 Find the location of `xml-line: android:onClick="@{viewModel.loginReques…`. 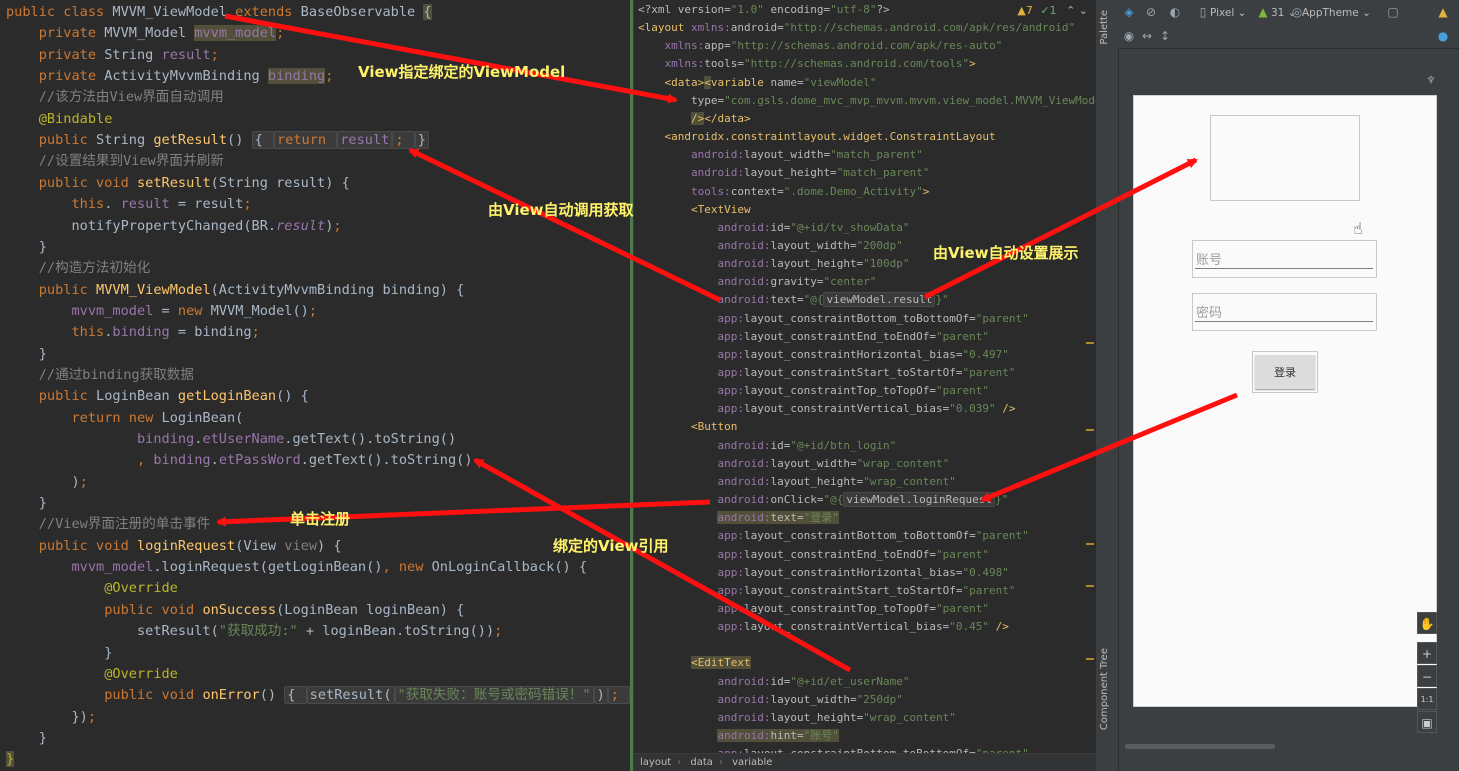

xml-line: android:onClick="@{viewModel.loginReques… is located at coordinates (823, 500).